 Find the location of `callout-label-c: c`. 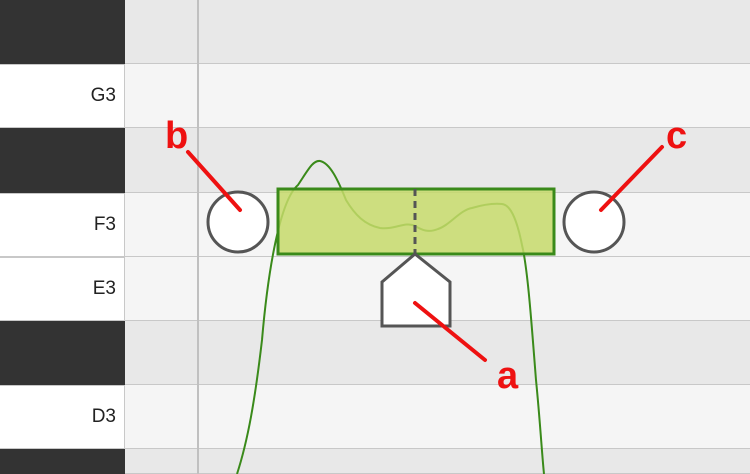

callout-label-c: c is located at coordinates (676, 136).